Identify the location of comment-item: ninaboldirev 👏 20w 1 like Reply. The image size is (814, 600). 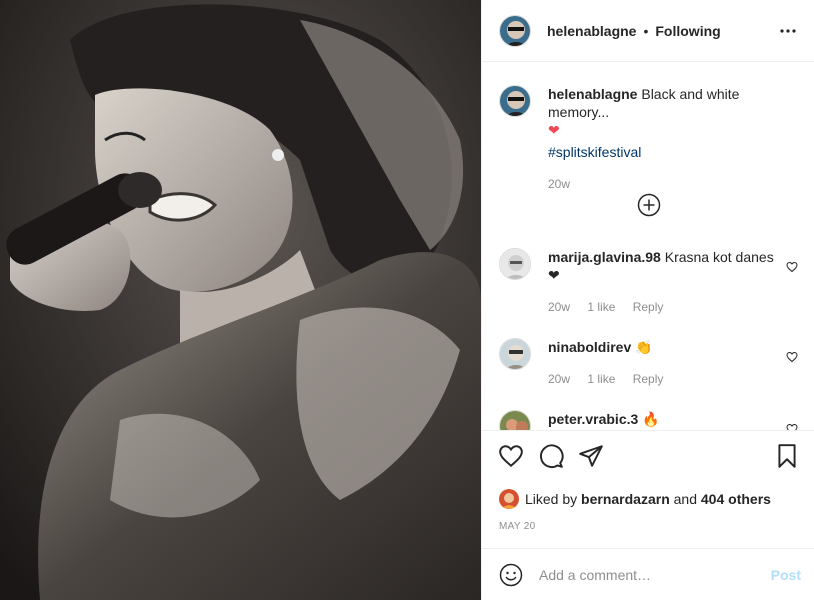
(654, 363).